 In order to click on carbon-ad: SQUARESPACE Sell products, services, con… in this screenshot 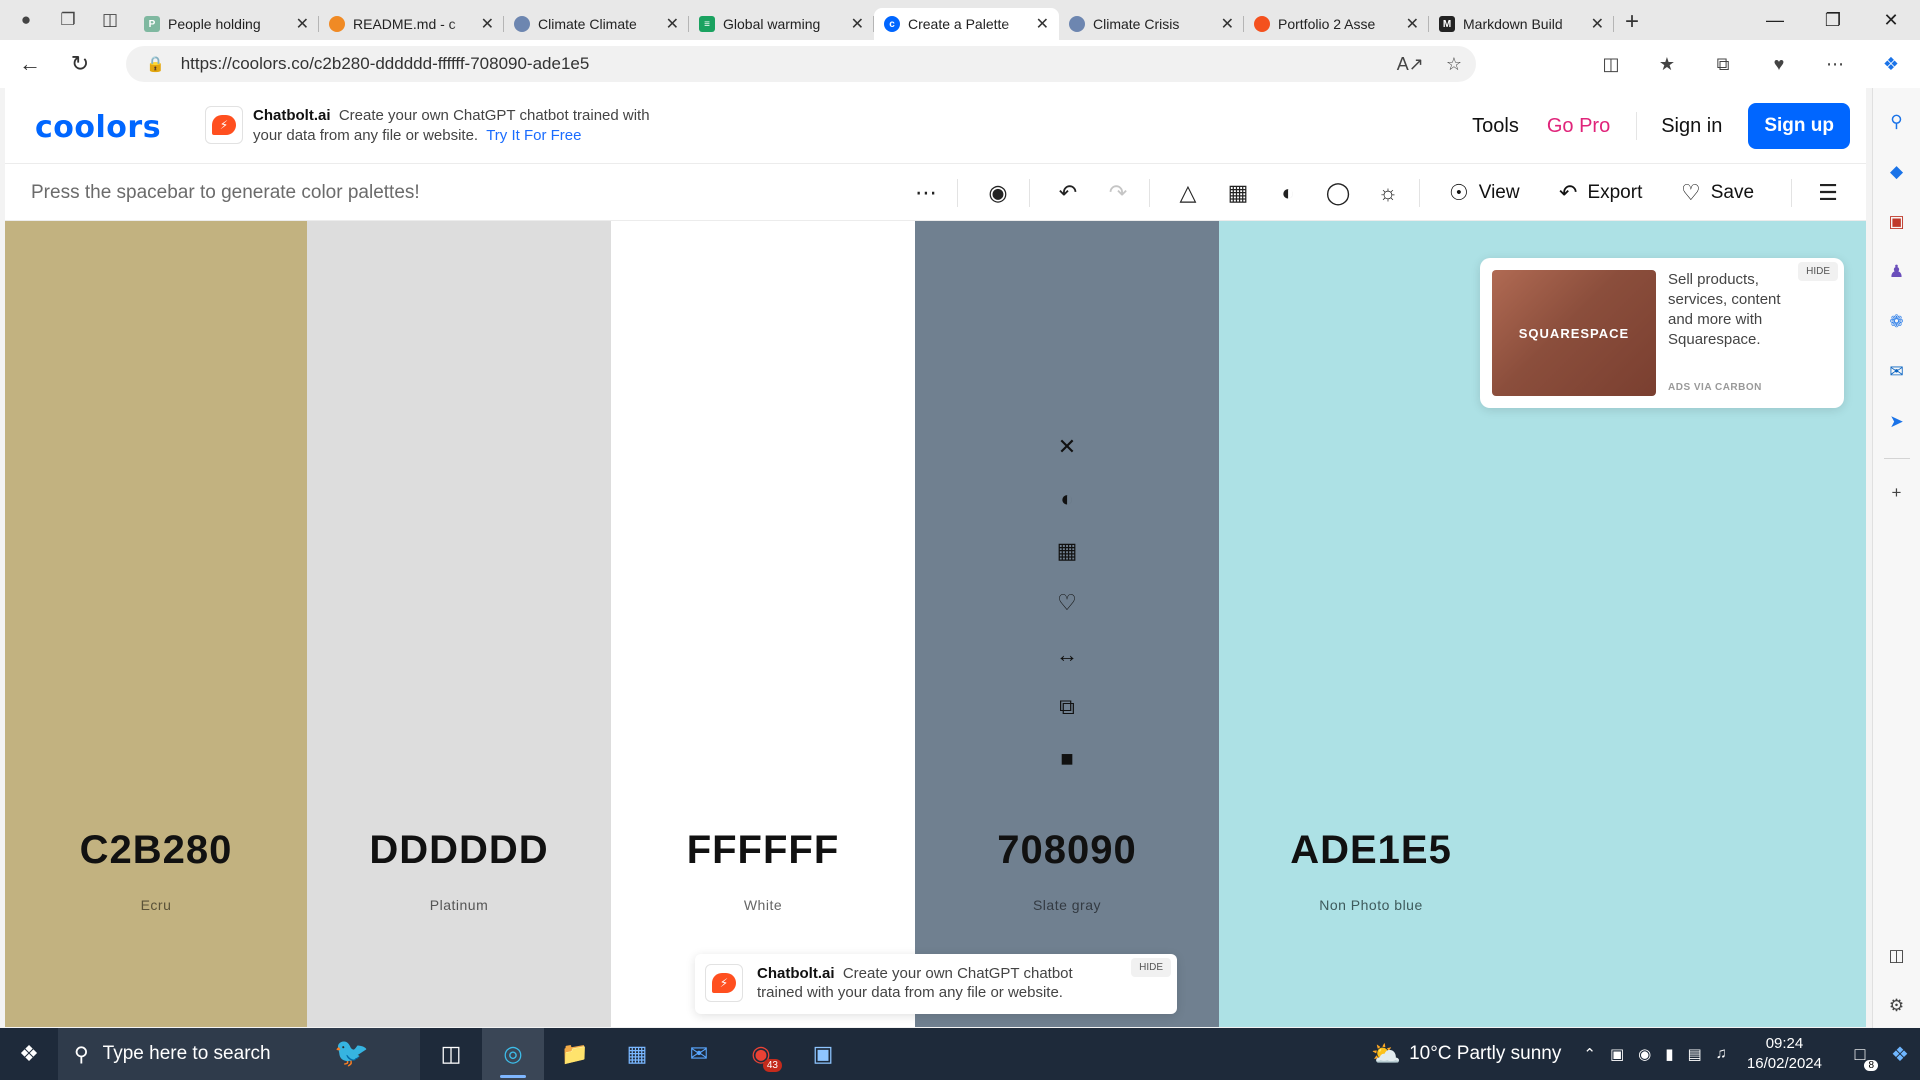, I will do `click(1662, 333)`.